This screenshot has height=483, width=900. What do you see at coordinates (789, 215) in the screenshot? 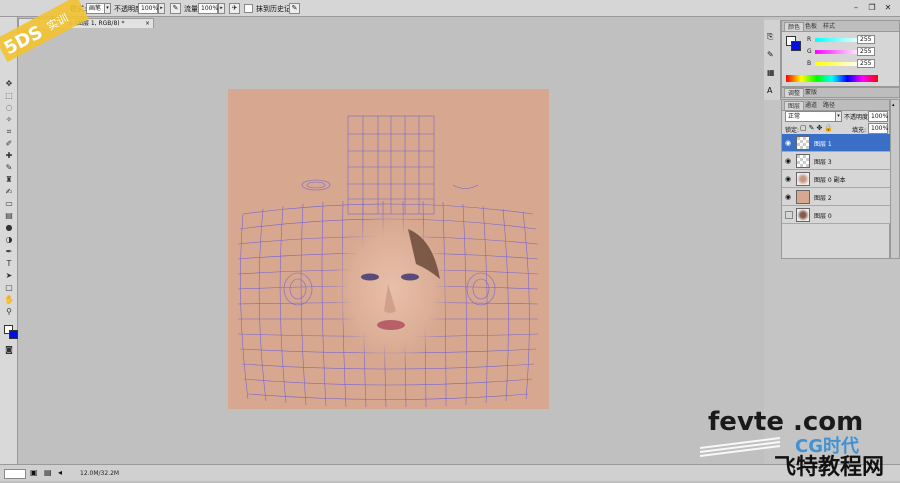
I see `visibility-toggle-off` at bounding box center [789, 215].